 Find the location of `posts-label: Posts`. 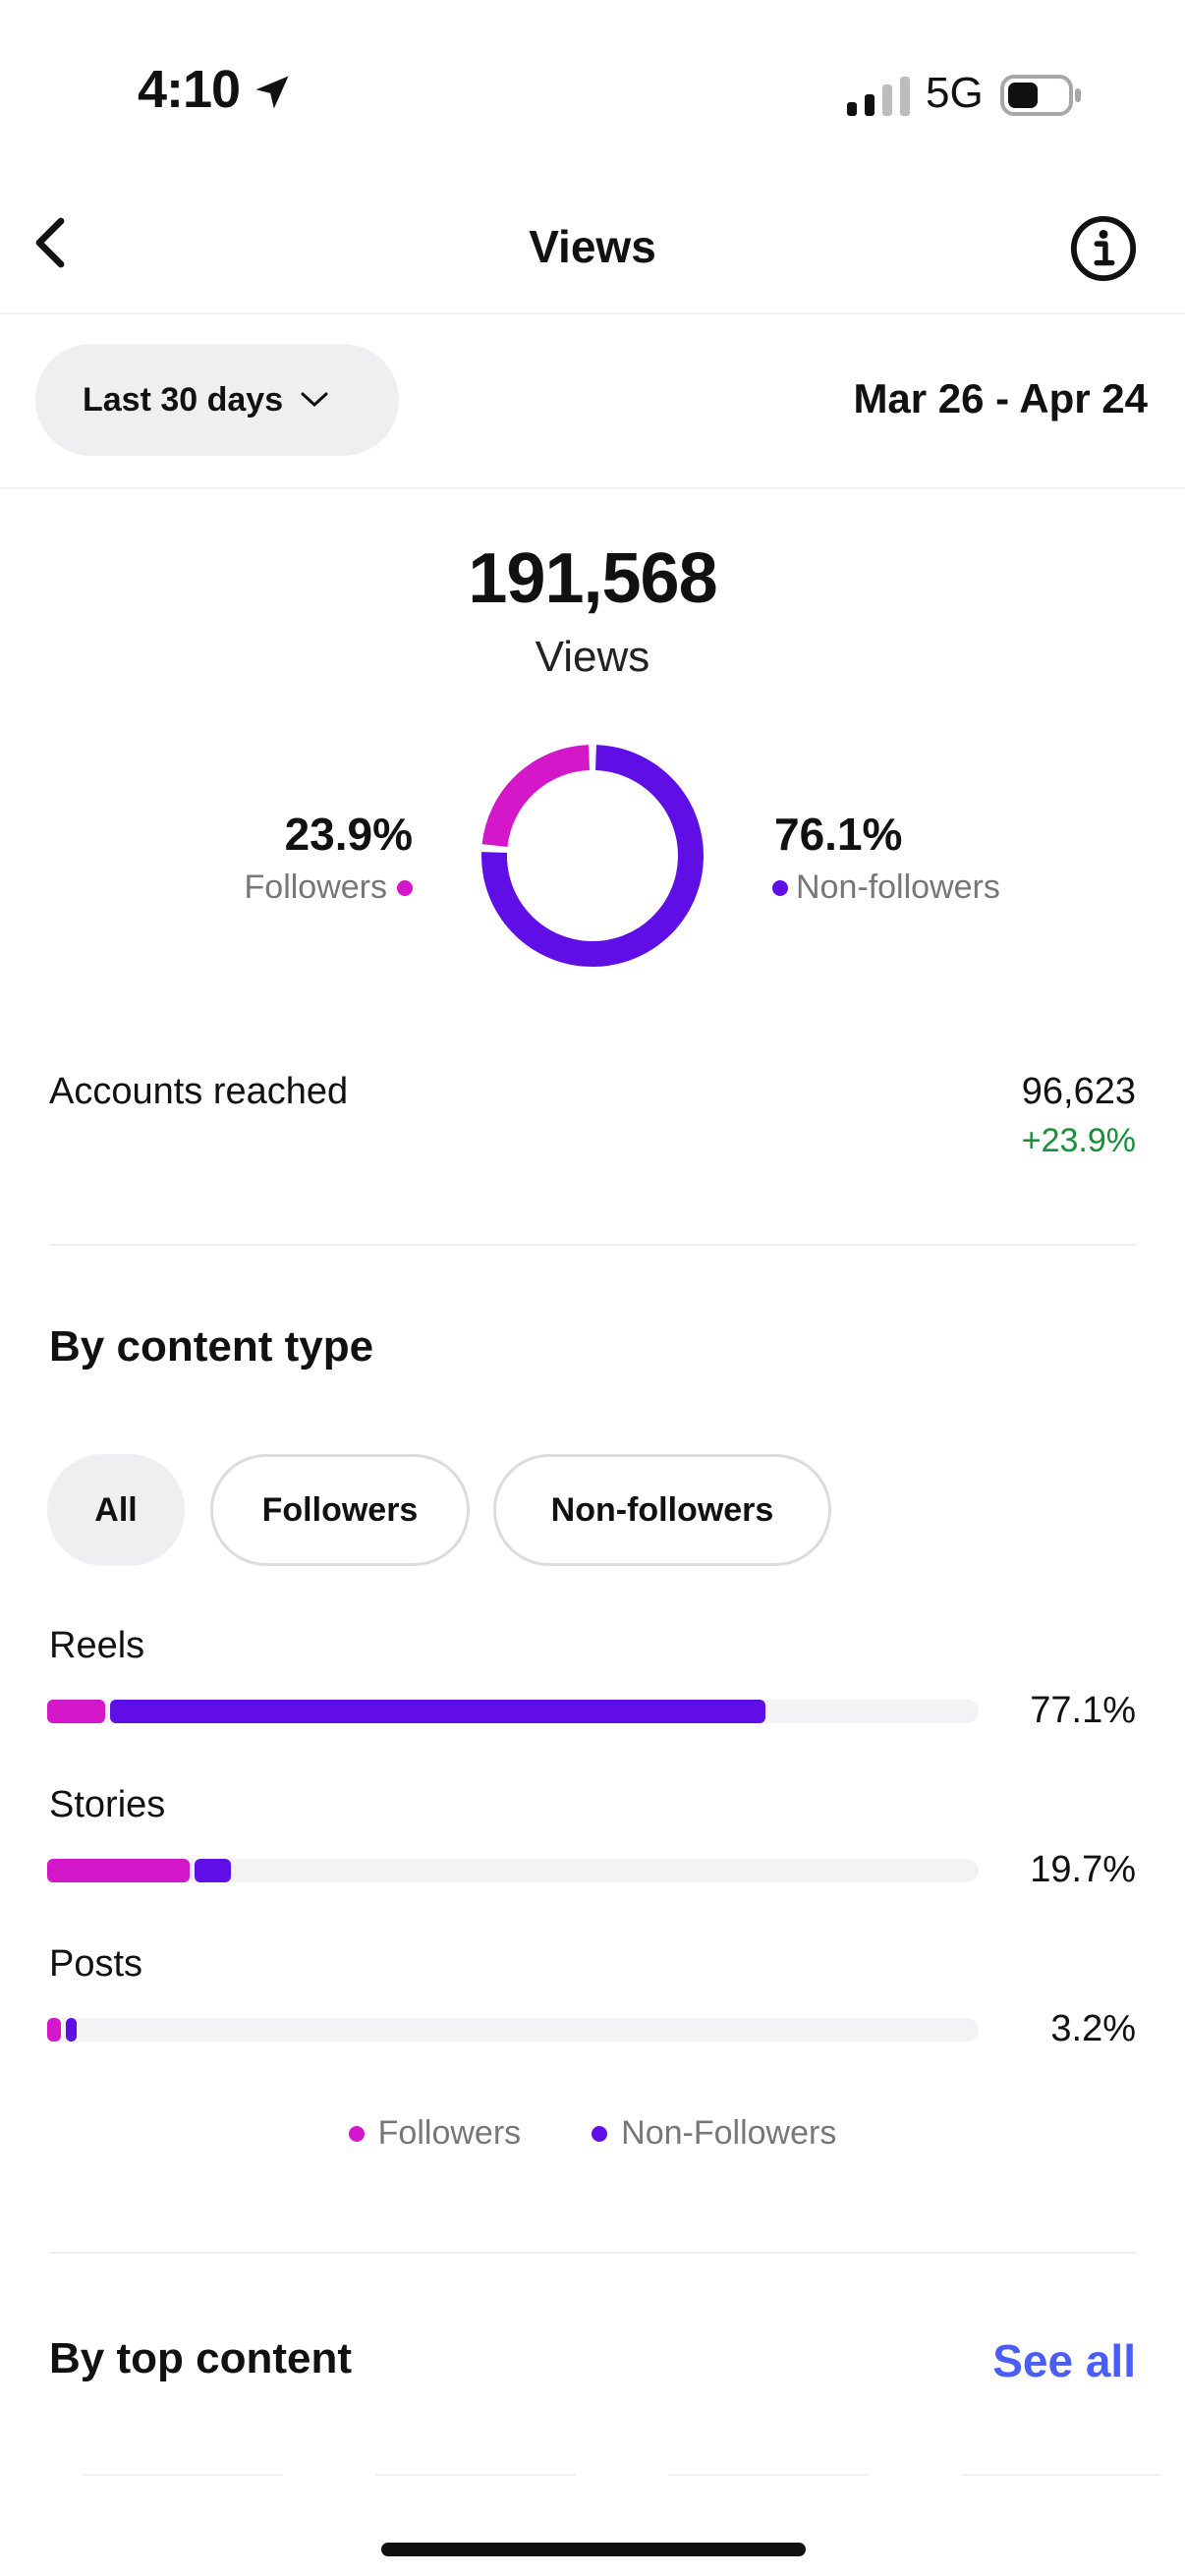

posts-label: Posts is located at coordinates (96, 1964).